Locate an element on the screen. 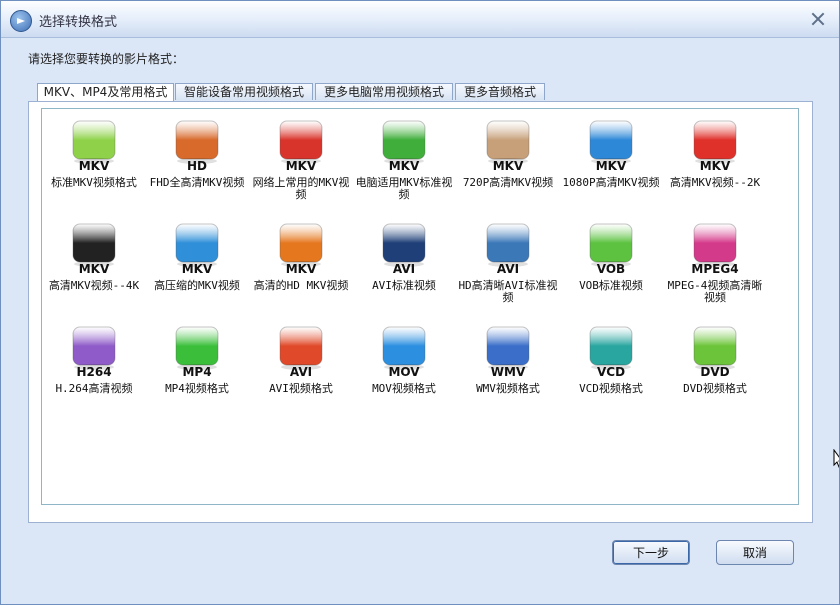  format-tile: MOV MOV视频格式 is located at coordinates (404, 367).